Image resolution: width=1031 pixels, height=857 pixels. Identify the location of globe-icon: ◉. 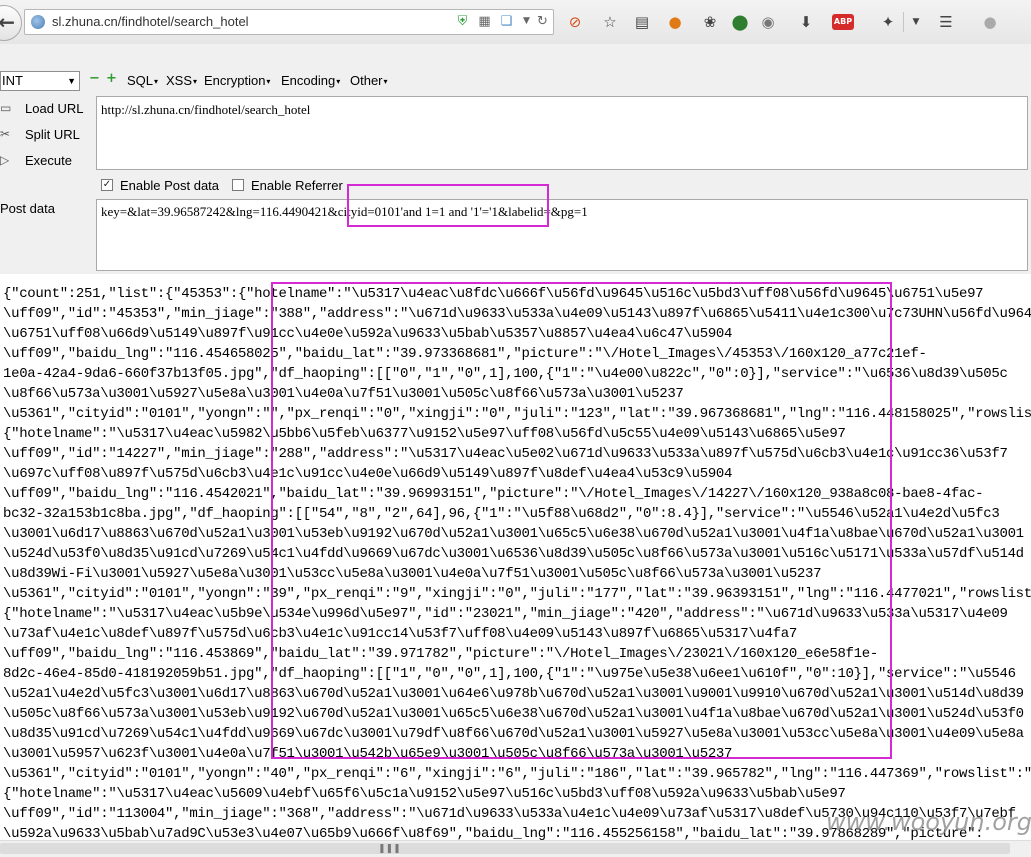
(768, 22).